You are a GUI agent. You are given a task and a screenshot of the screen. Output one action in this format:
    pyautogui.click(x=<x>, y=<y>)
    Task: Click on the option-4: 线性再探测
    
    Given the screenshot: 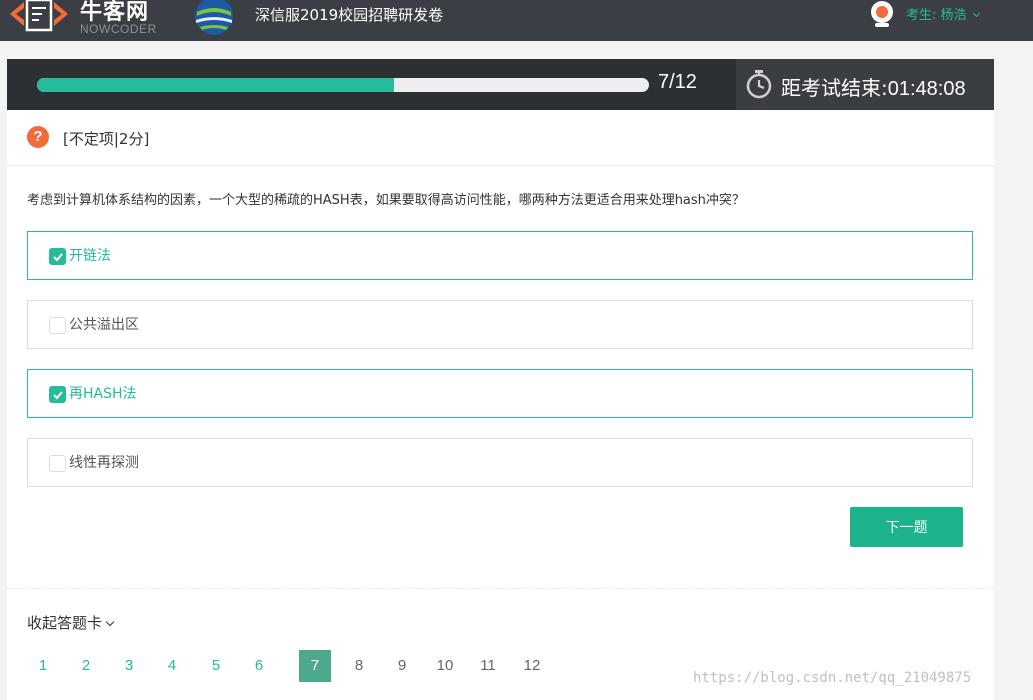 What is the action you would take?
    pyautogui.click(x=500, y=462)
    